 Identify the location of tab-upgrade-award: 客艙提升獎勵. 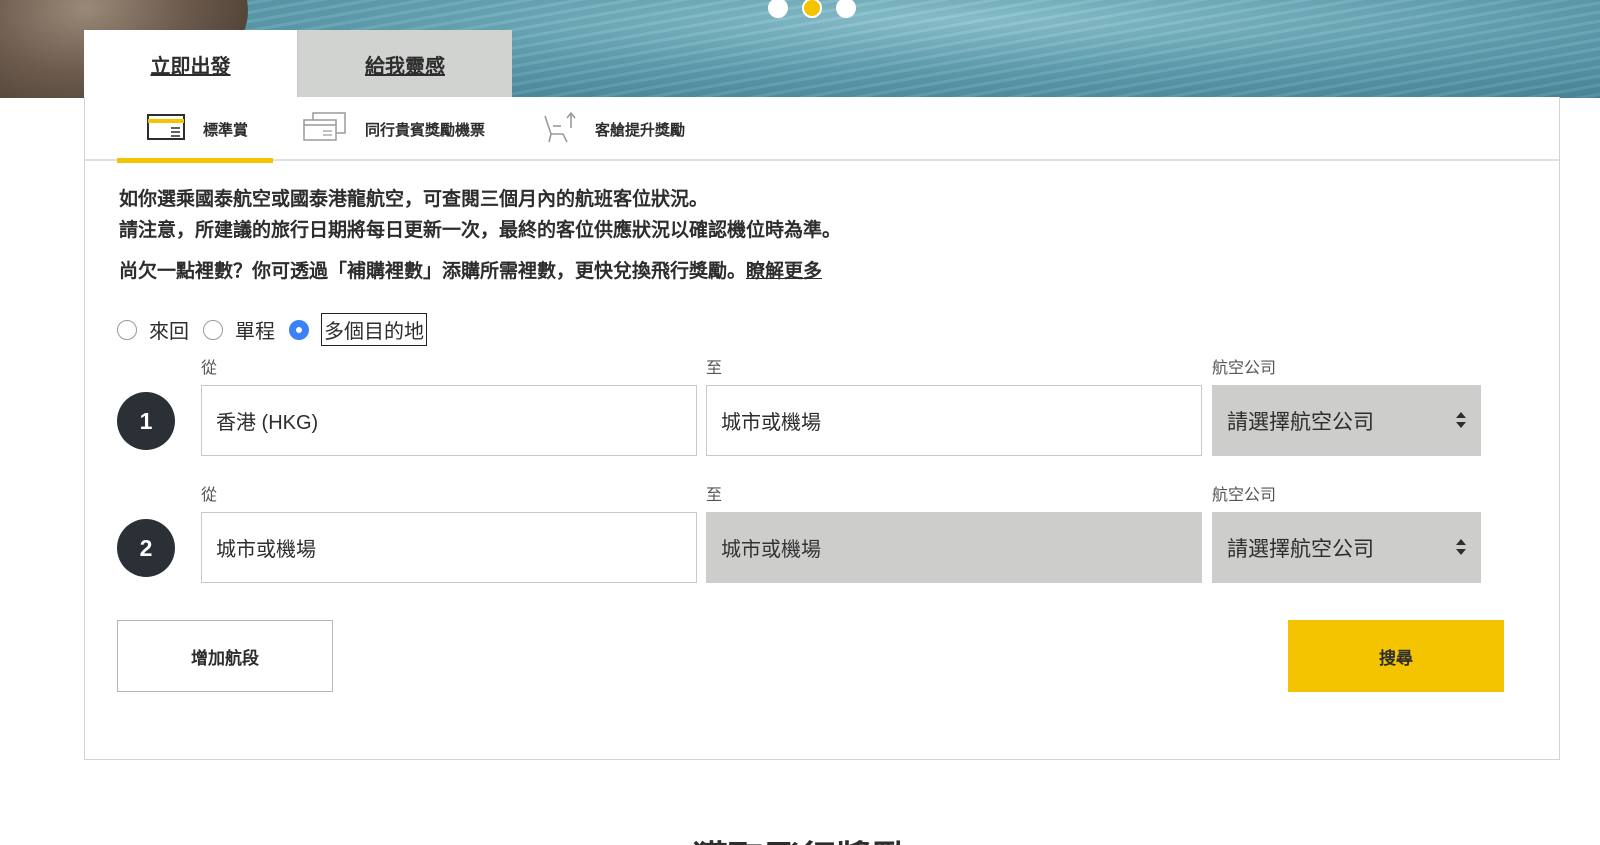
(613, 129).